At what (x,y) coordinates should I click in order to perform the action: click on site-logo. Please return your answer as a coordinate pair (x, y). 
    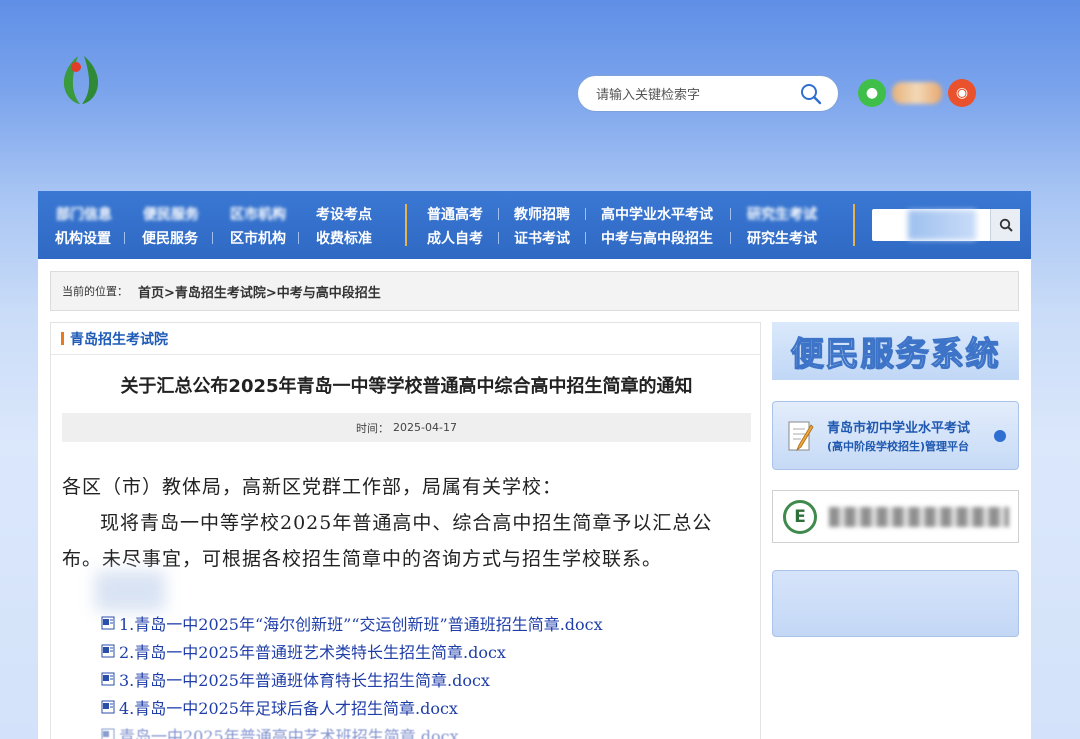
    Looking at the image, I should click on (81, 80).